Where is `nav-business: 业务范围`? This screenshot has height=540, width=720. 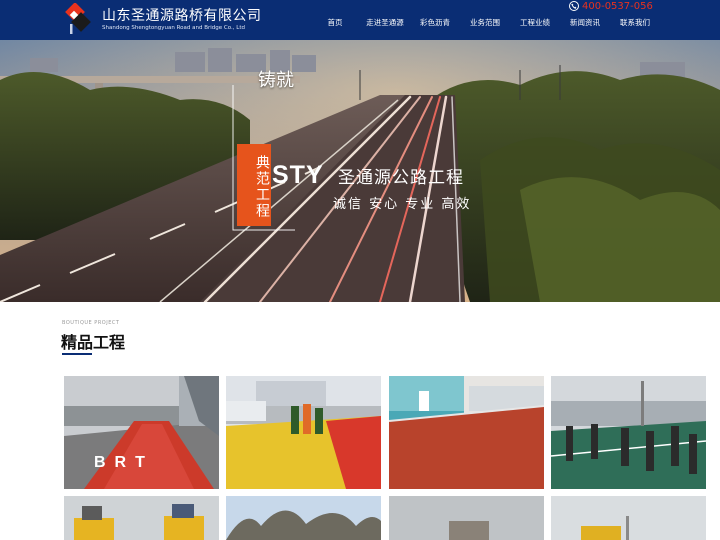 nav-business: 业务范围 is located at coordinates (485, 22).